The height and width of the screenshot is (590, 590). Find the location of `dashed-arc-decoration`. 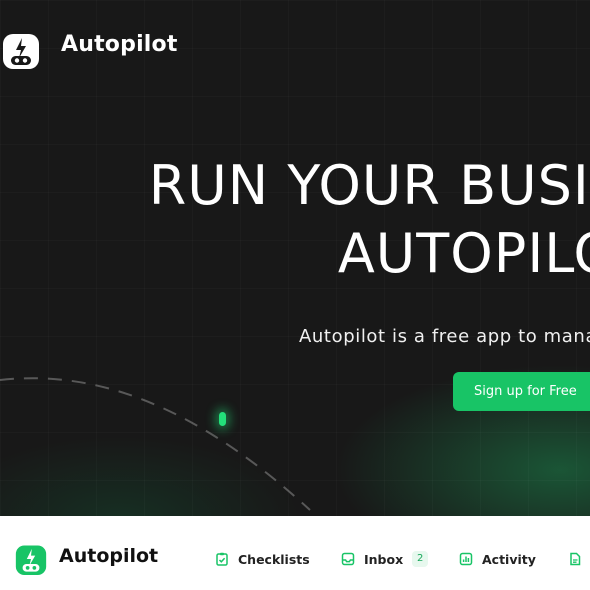

dashed-arc-decoration is located at coordinates (155, 444).